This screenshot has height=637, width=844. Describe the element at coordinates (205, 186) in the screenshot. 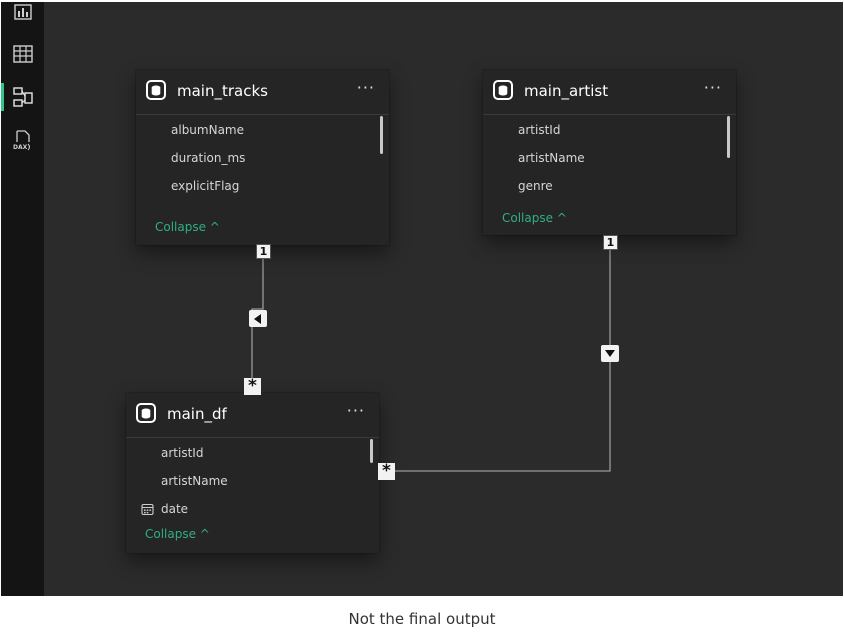

I see `field-explicitFlag: explicitFlag` at that location.